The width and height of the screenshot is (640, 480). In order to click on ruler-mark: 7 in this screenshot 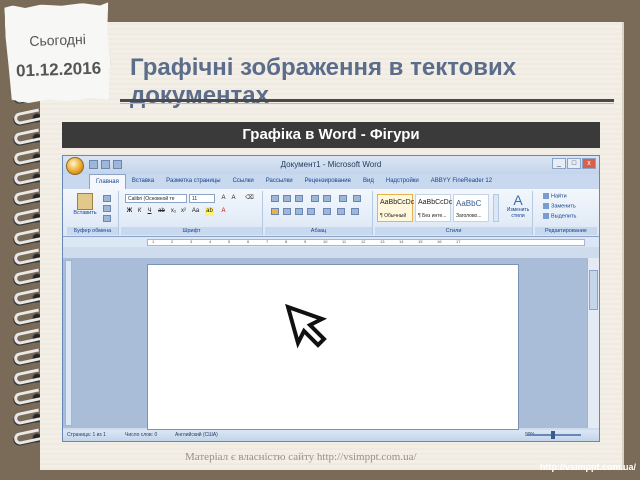, I will do `click(267, 241)`.